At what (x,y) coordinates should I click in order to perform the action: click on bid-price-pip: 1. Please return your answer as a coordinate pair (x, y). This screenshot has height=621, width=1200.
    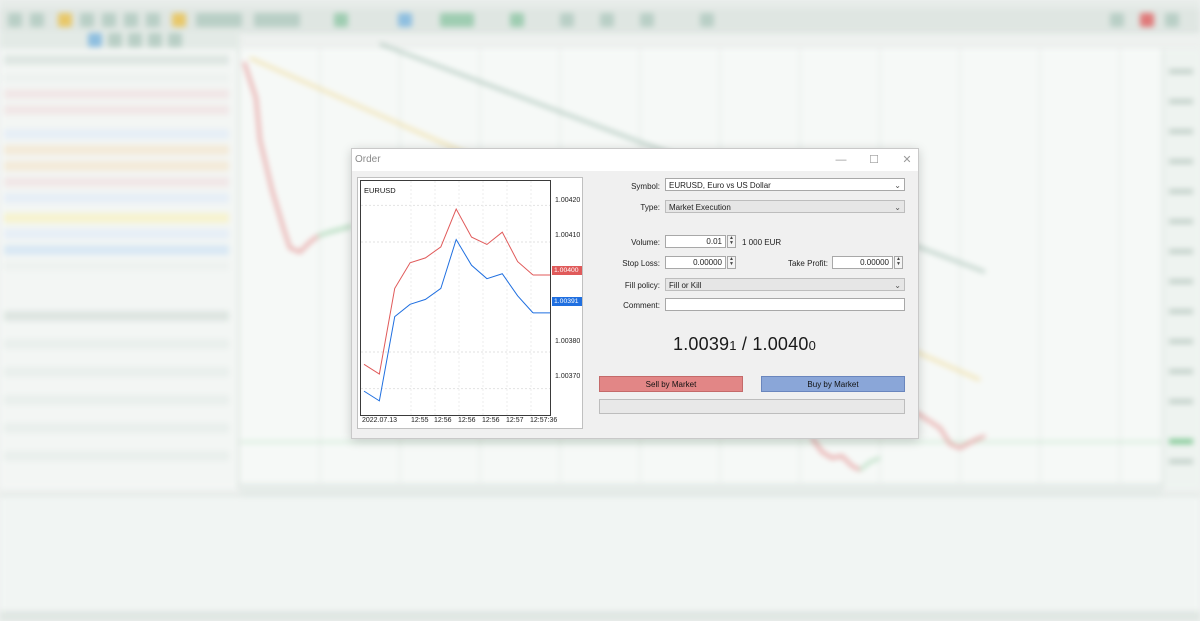
    Looking at the image, I should click on (733, 345).